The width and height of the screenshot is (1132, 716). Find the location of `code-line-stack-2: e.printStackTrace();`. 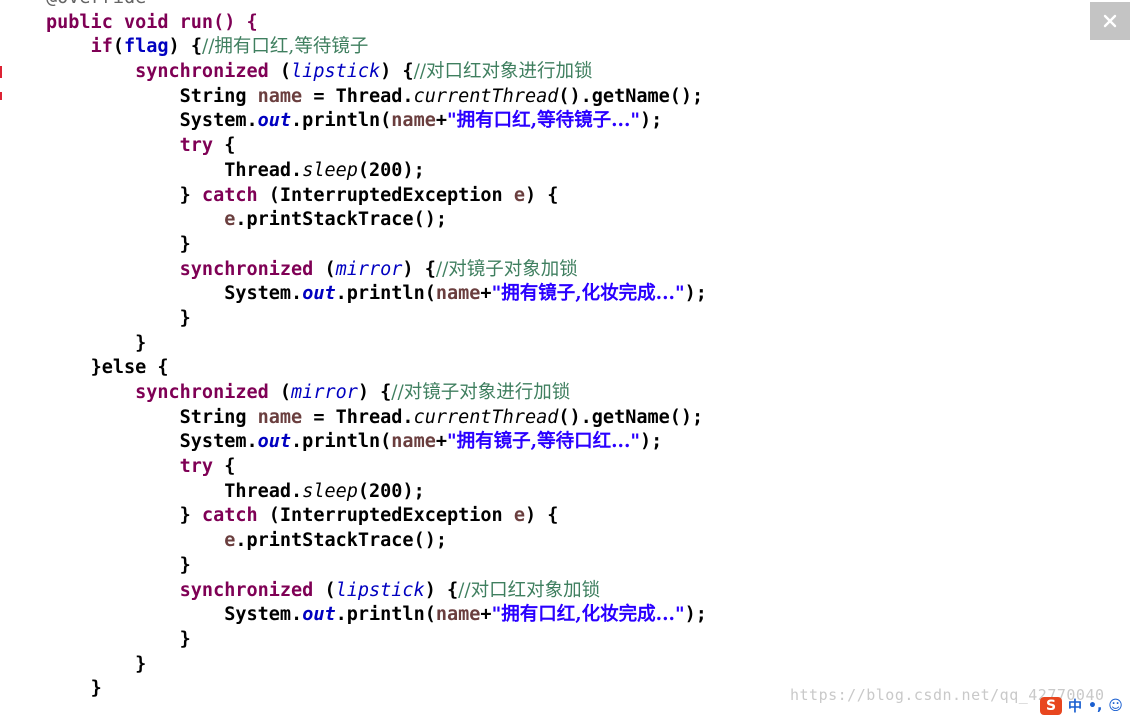

code-line-stack-2: e.printStackTrace(); is located at coordinates (335, 541).